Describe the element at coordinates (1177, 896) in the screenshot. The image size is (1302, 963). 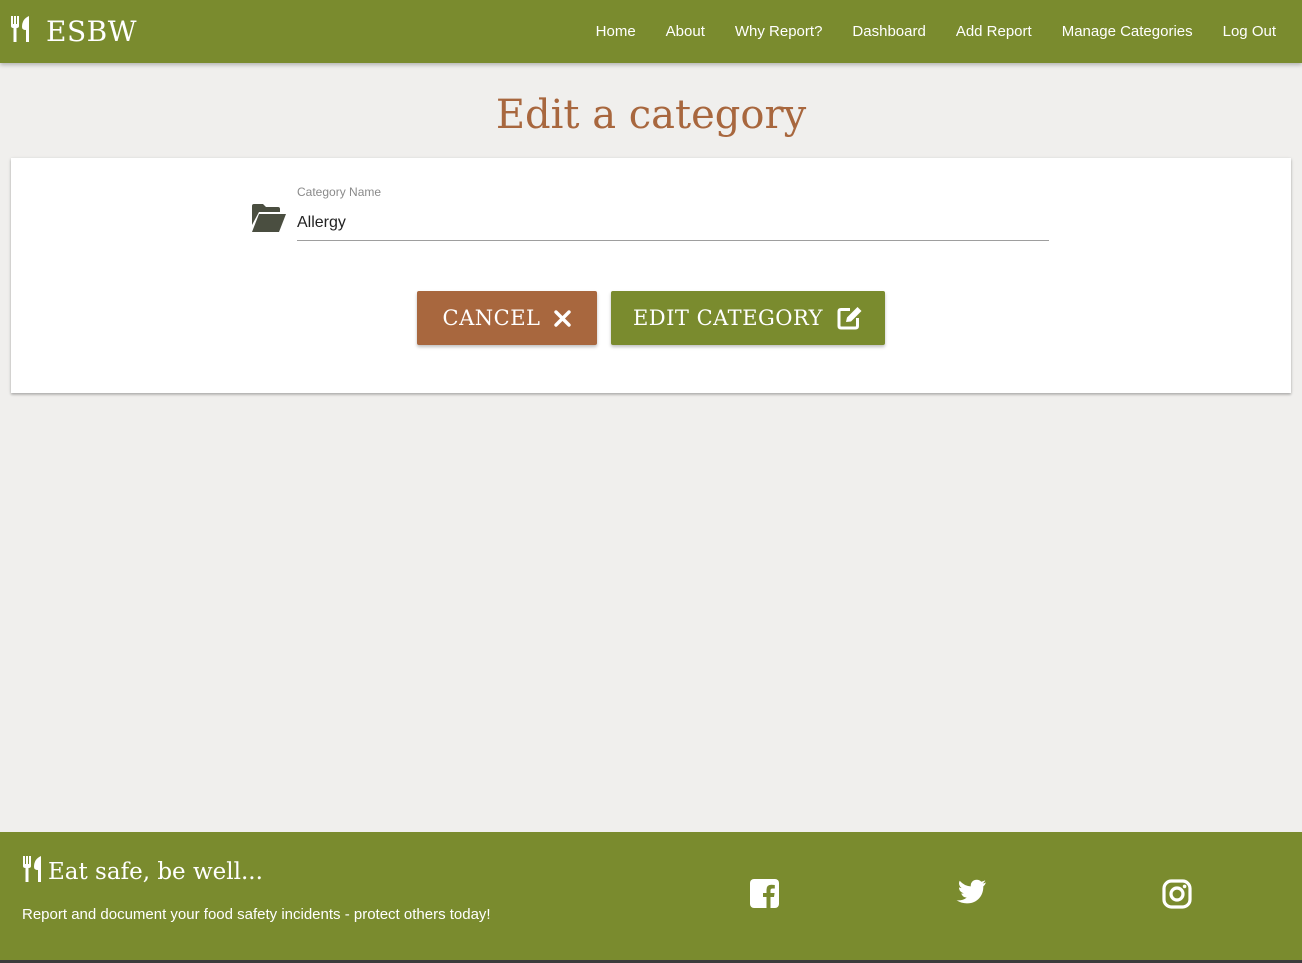
I see `instagram-icon` at that location.